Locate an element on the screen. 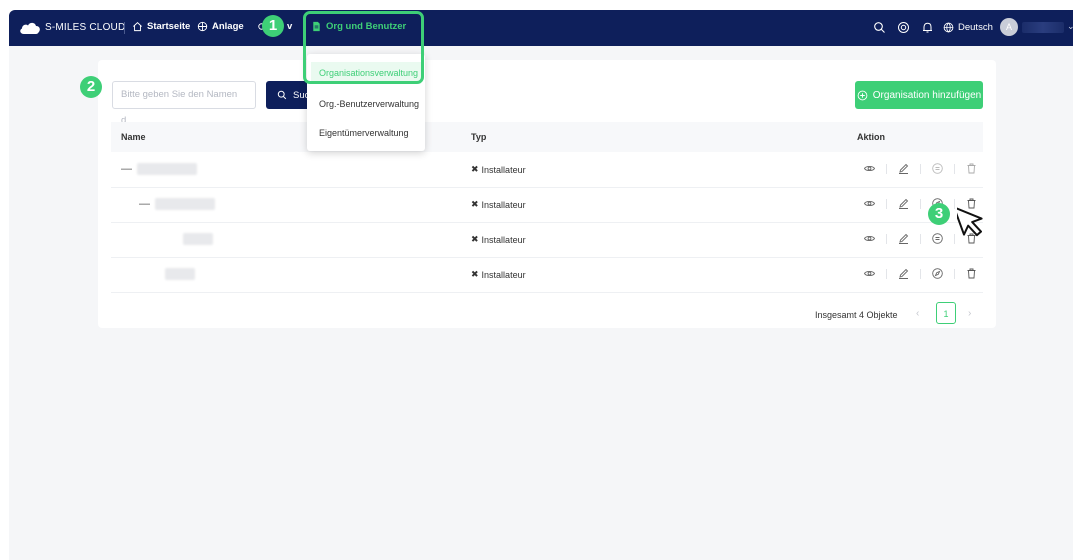 Image resolution: width=1073 pixels, height=560 pixels. help-icon is located at coordinates (903, 27).